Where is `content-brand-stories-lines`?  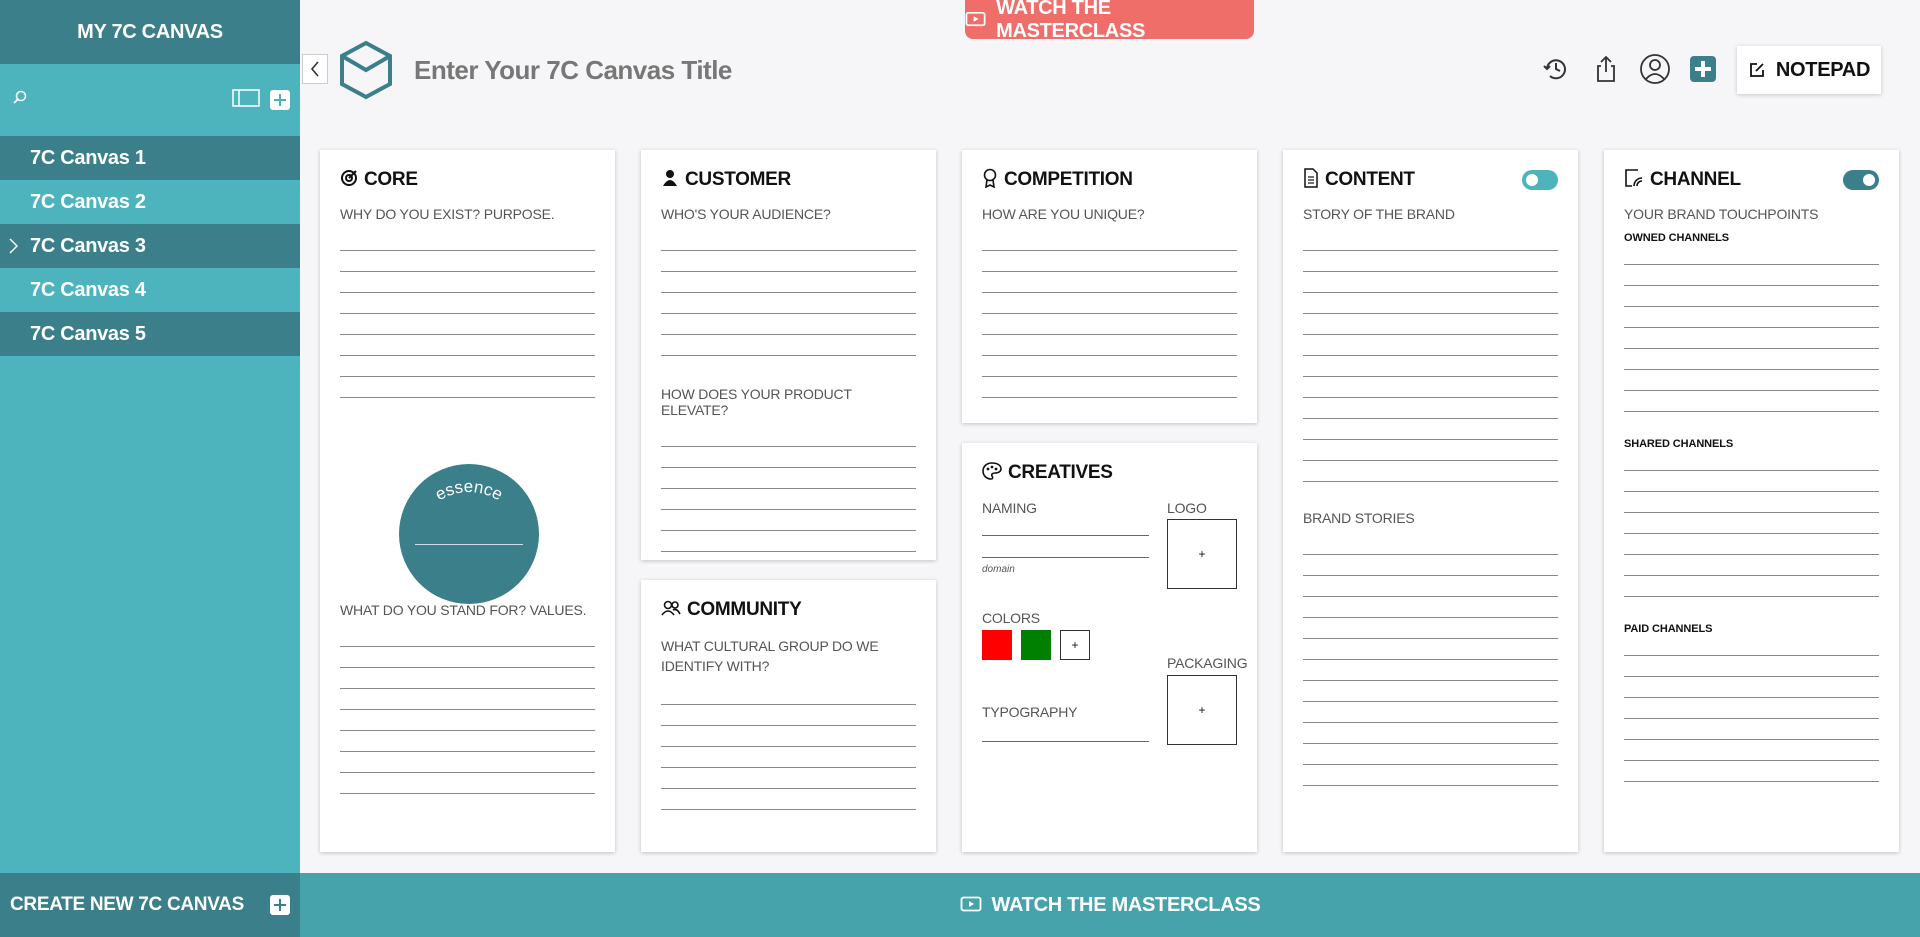 content-brand-stories-lines is located at coordinates (1430, 660).